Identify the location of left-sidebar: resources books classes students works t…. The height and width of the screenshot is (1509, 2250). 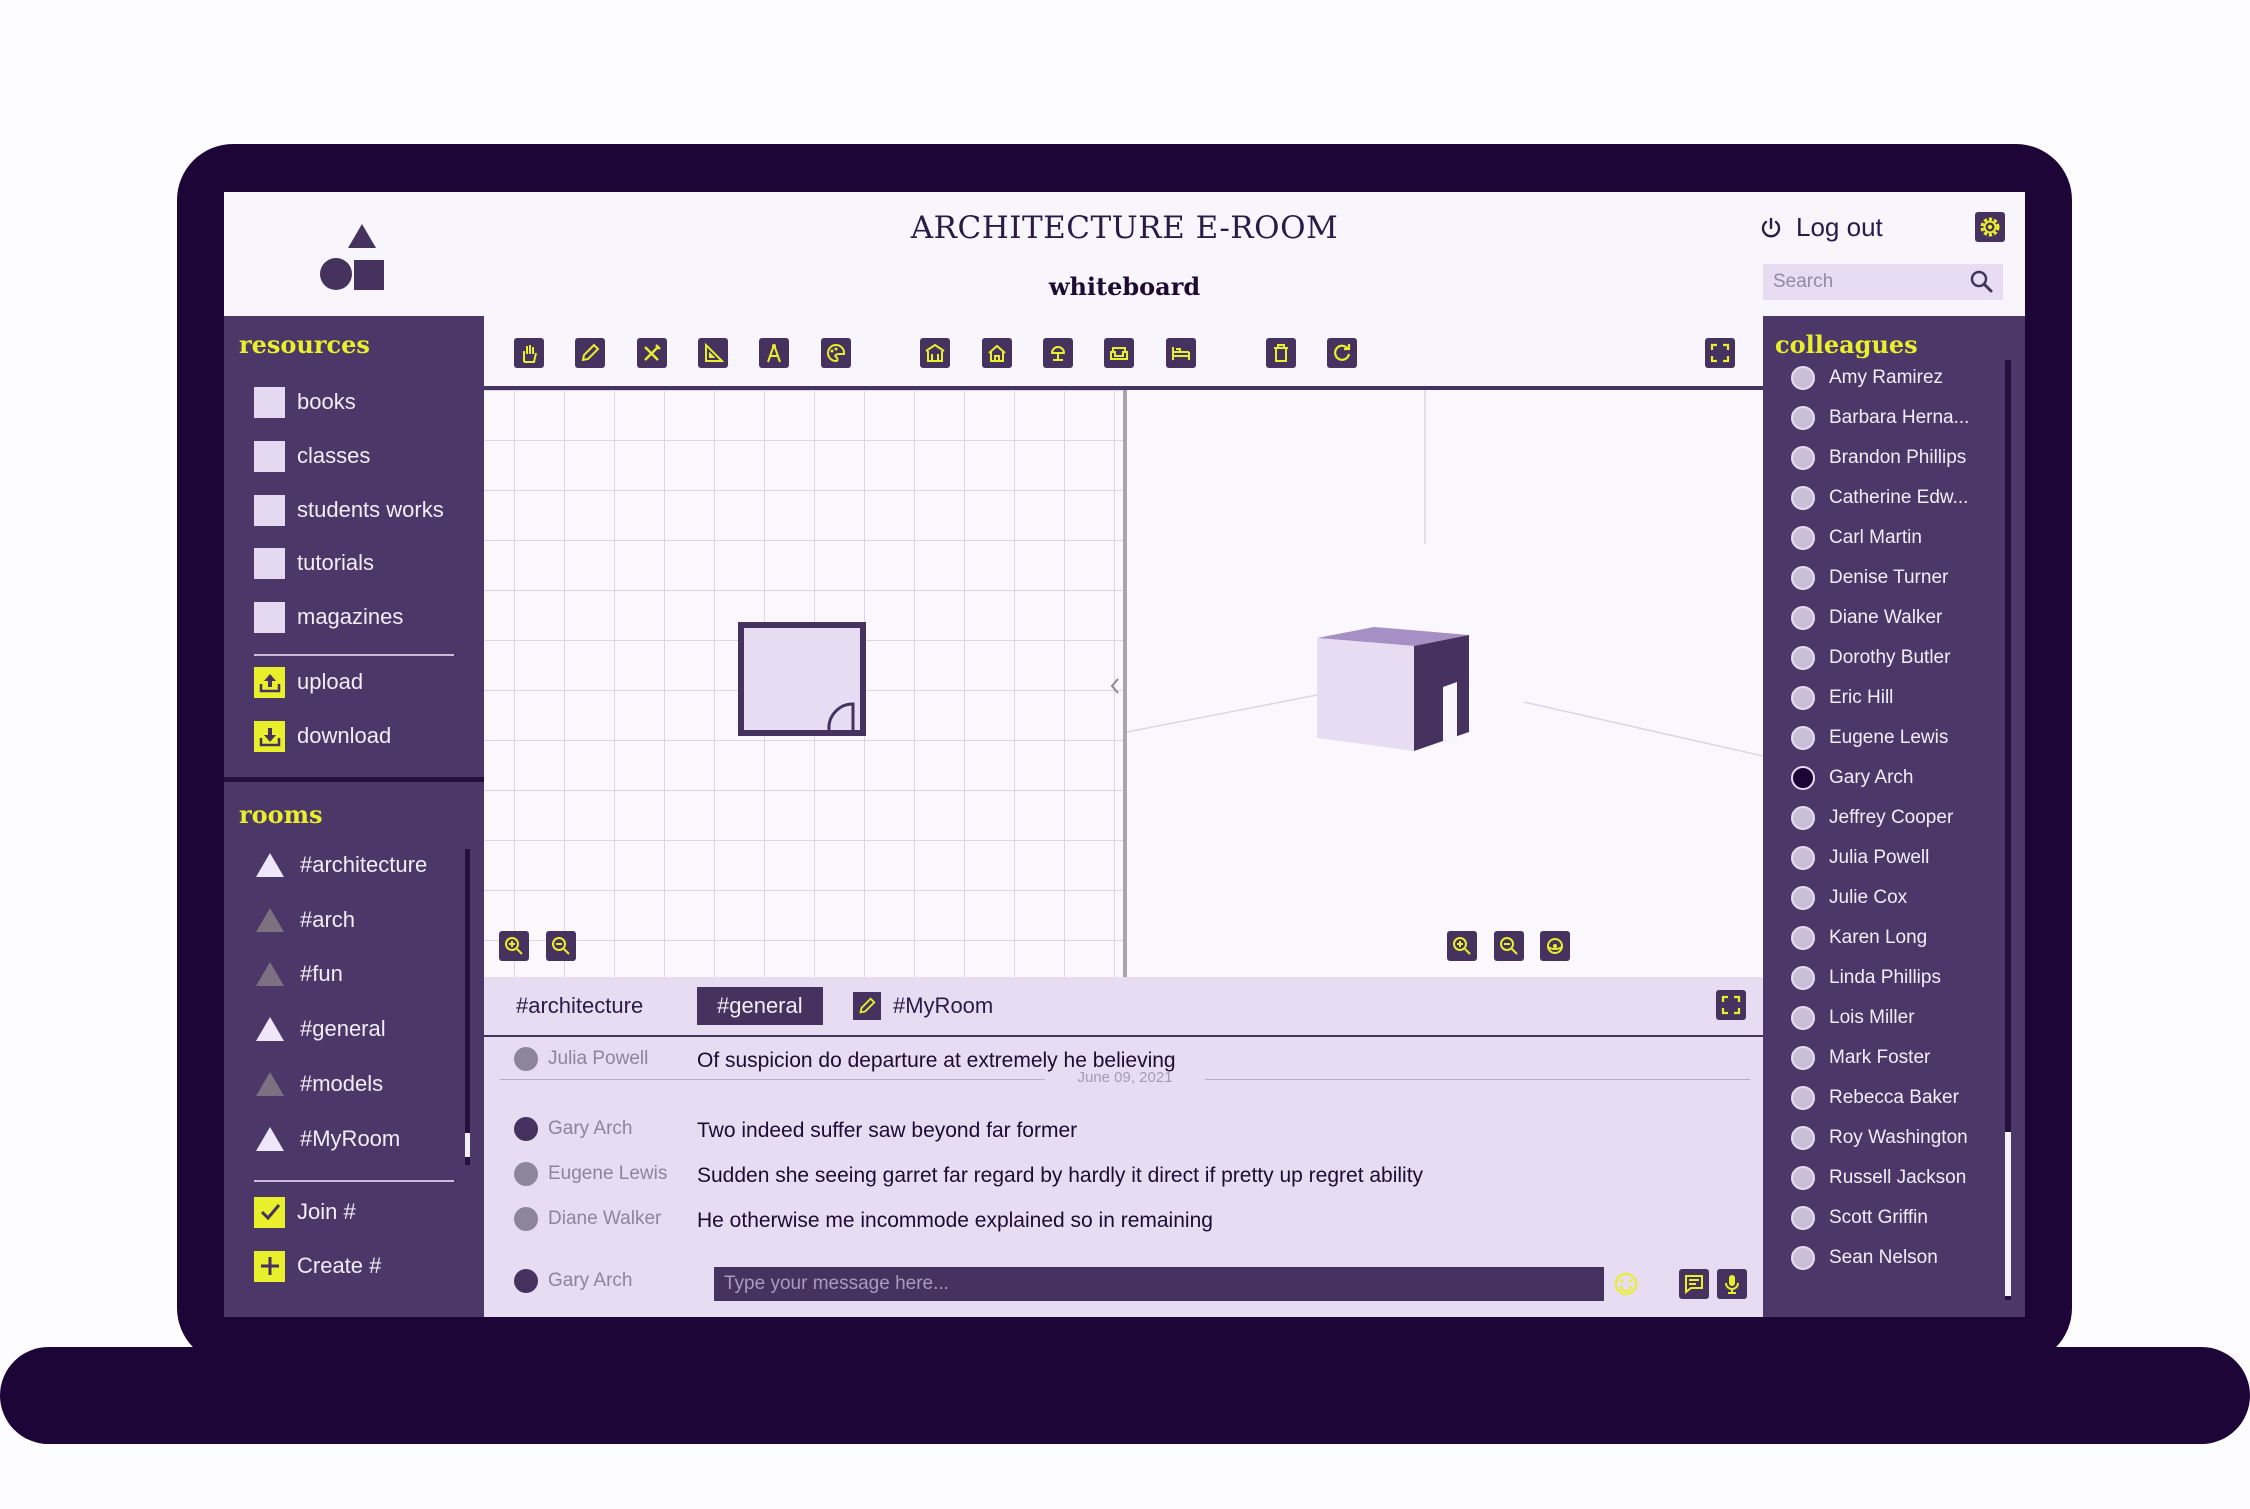
(354, 816).